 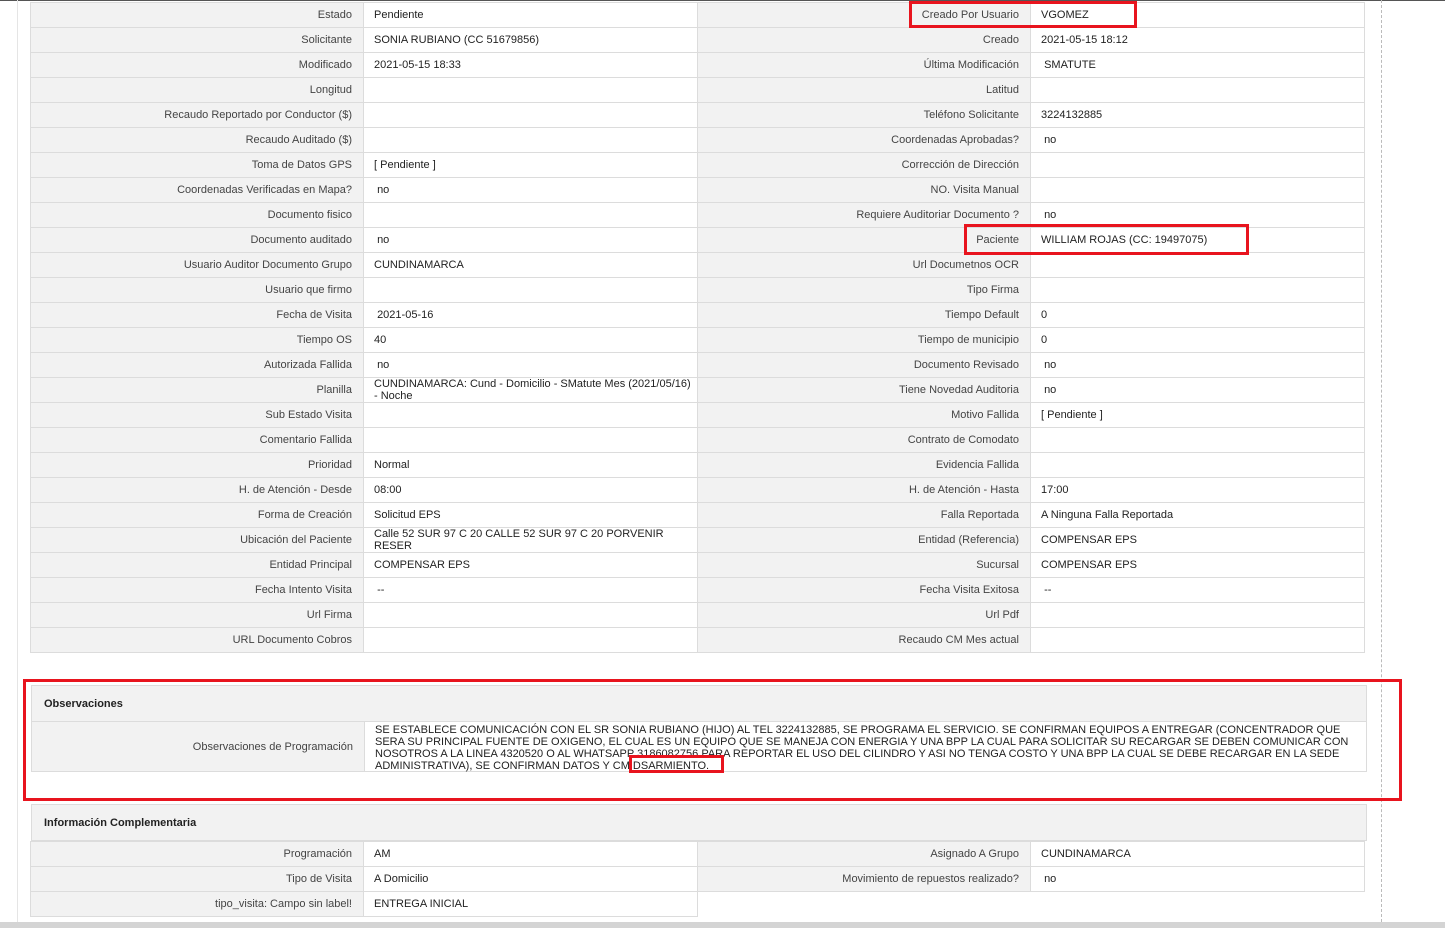 I want to click on field-label: Última Modificación, so click(x=864, y=65).